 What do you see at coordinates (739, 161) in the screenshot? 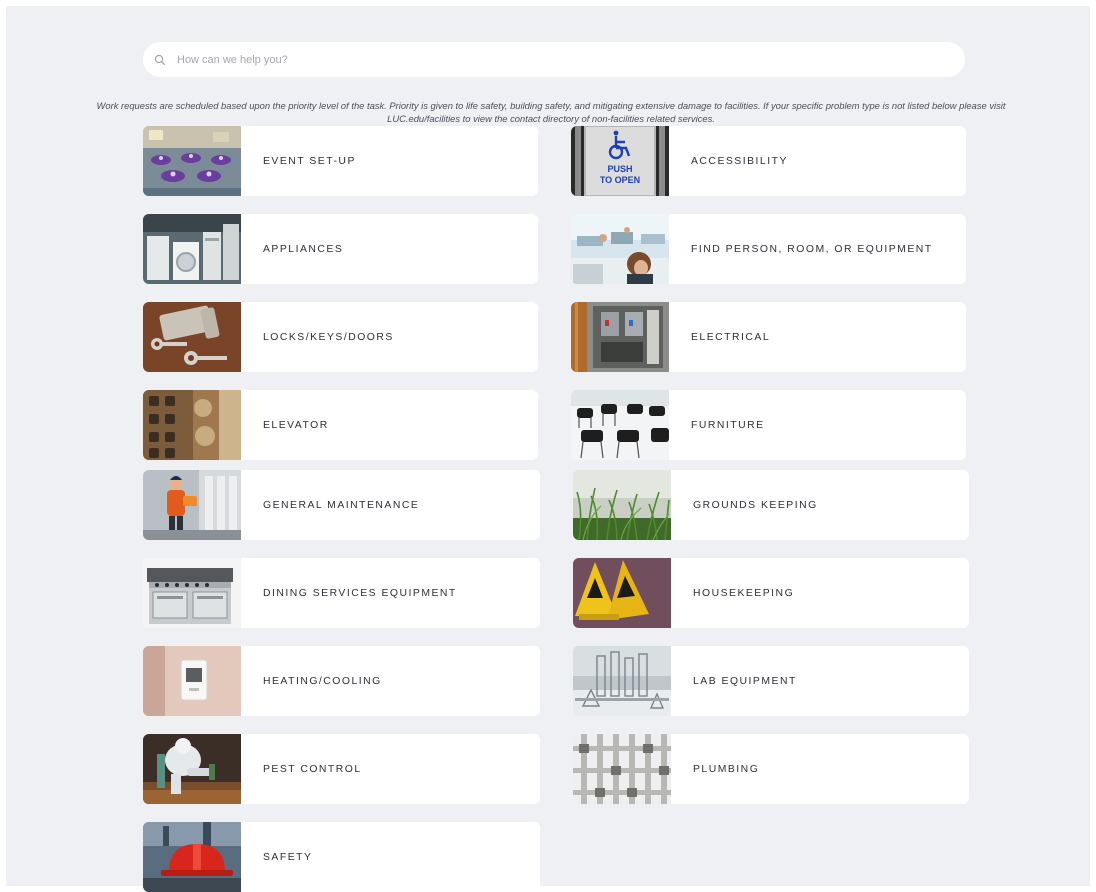
I see `category-label: ACCESSIBILITY` at bounding box center [739, 161].